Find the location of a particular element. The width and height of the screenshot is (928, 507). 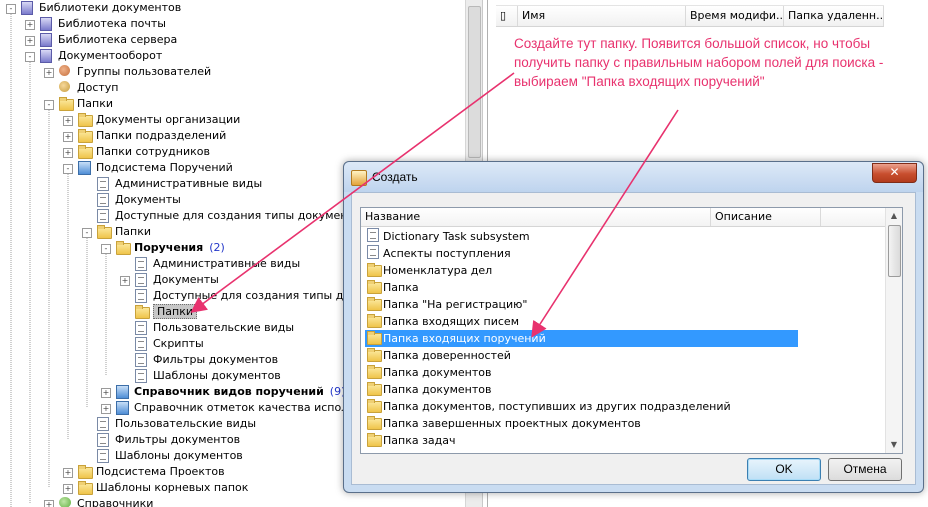

tree-node-text: Шаблоны корневых папок is located at coordinates (172, 488).